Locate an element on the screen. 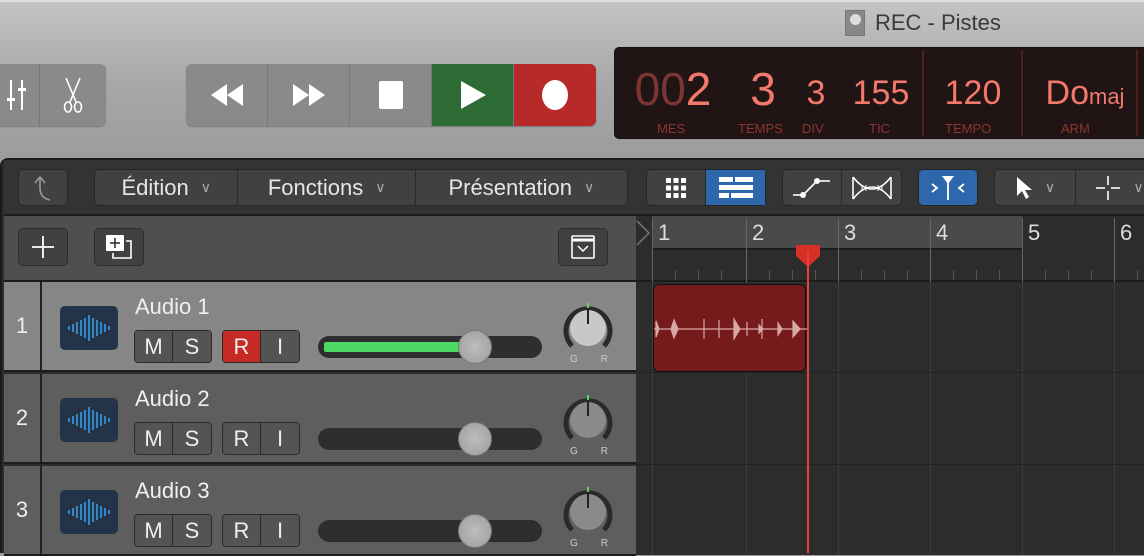  grid-view-button is located at coordinates (677, 187).